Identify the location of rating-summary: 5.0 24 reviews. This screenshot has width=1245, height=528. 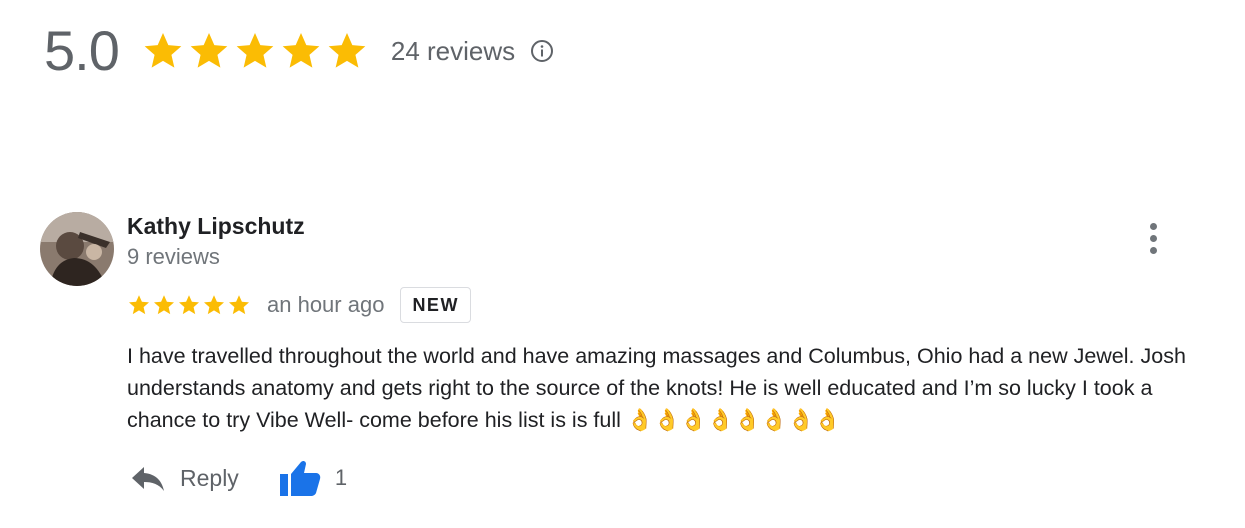
(299, 51).